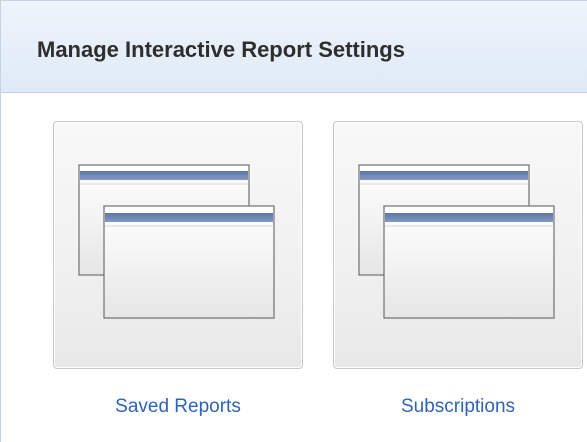  What do you see at coordinates (458, 407) in the screenshot?
I see `subscriptions-link: Subscriptions` at bounding box center [458, 407].